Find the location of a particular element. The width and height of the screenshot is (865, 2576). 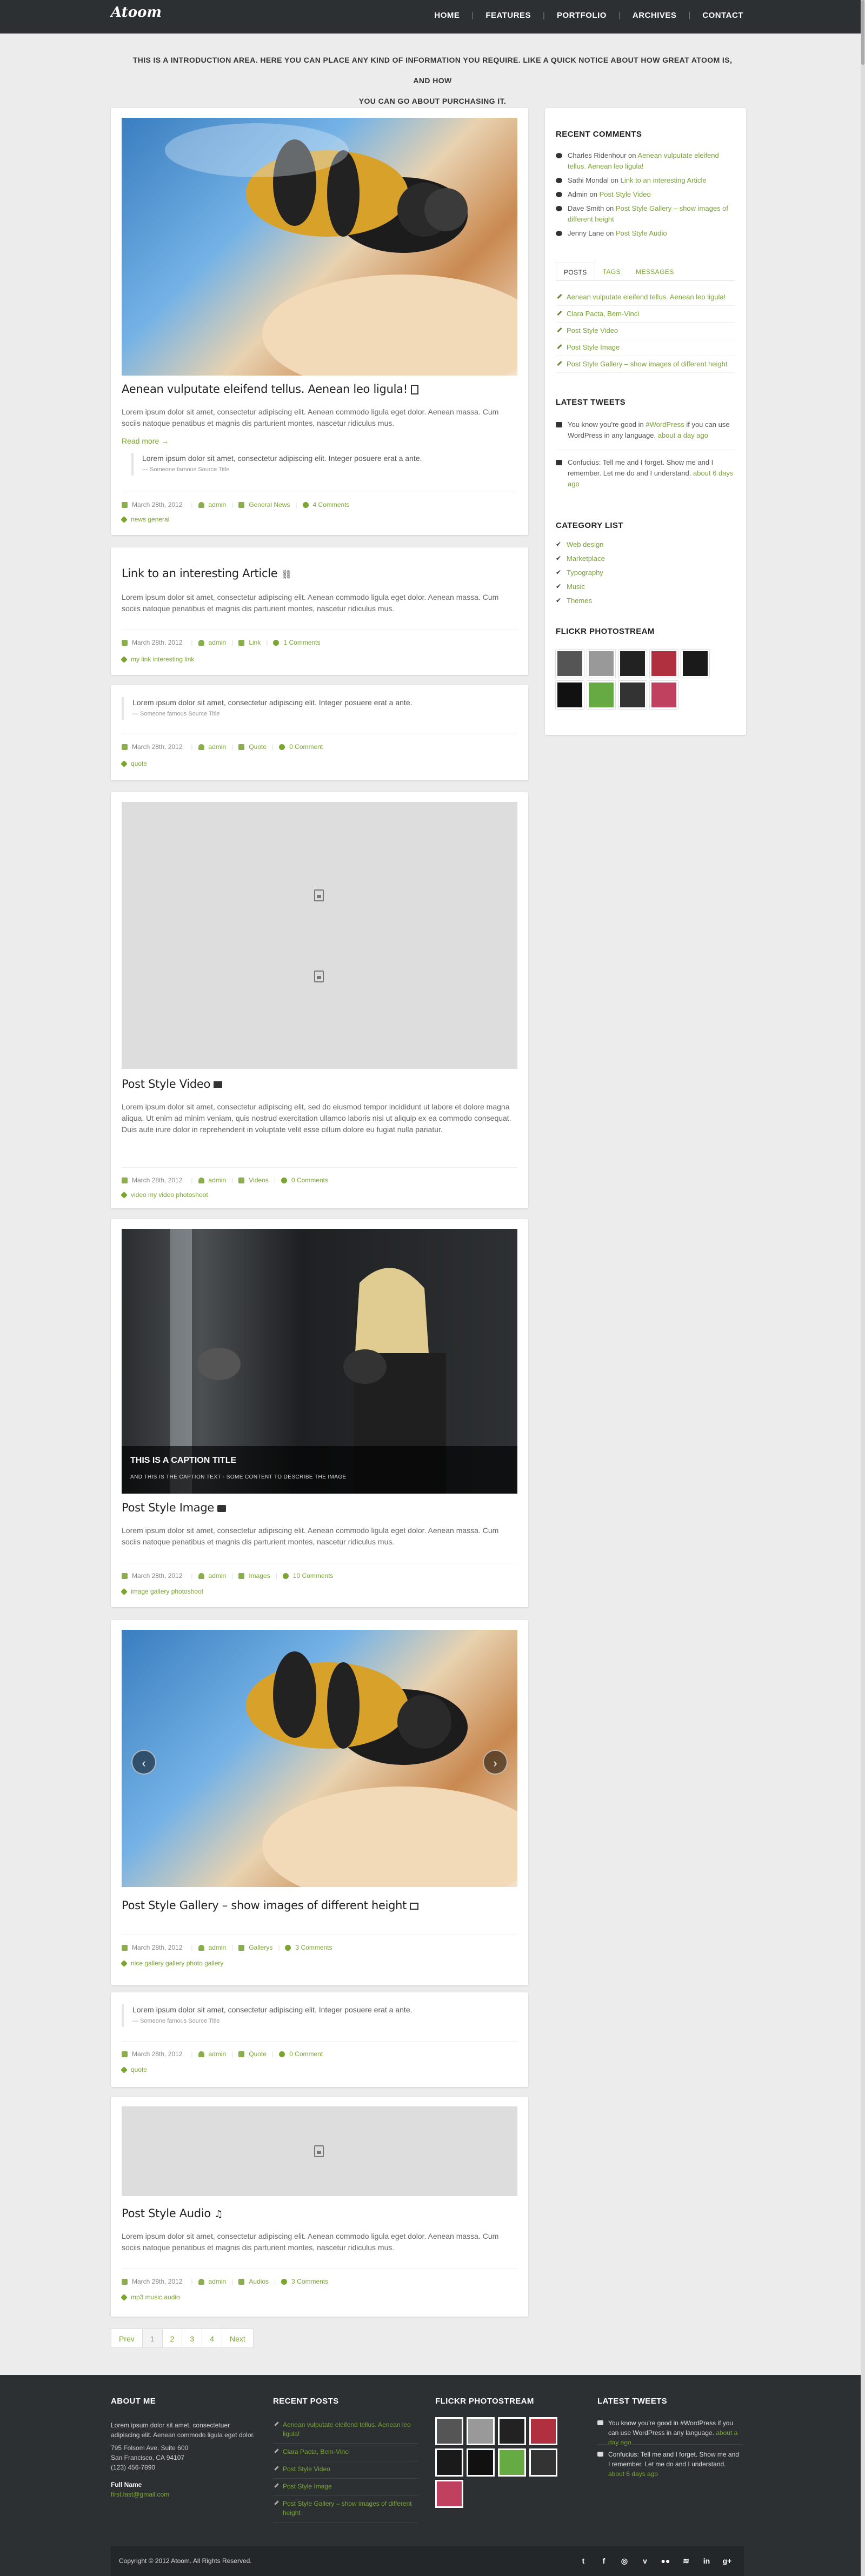

category-item: Typography is located at coordinates (579, 572).